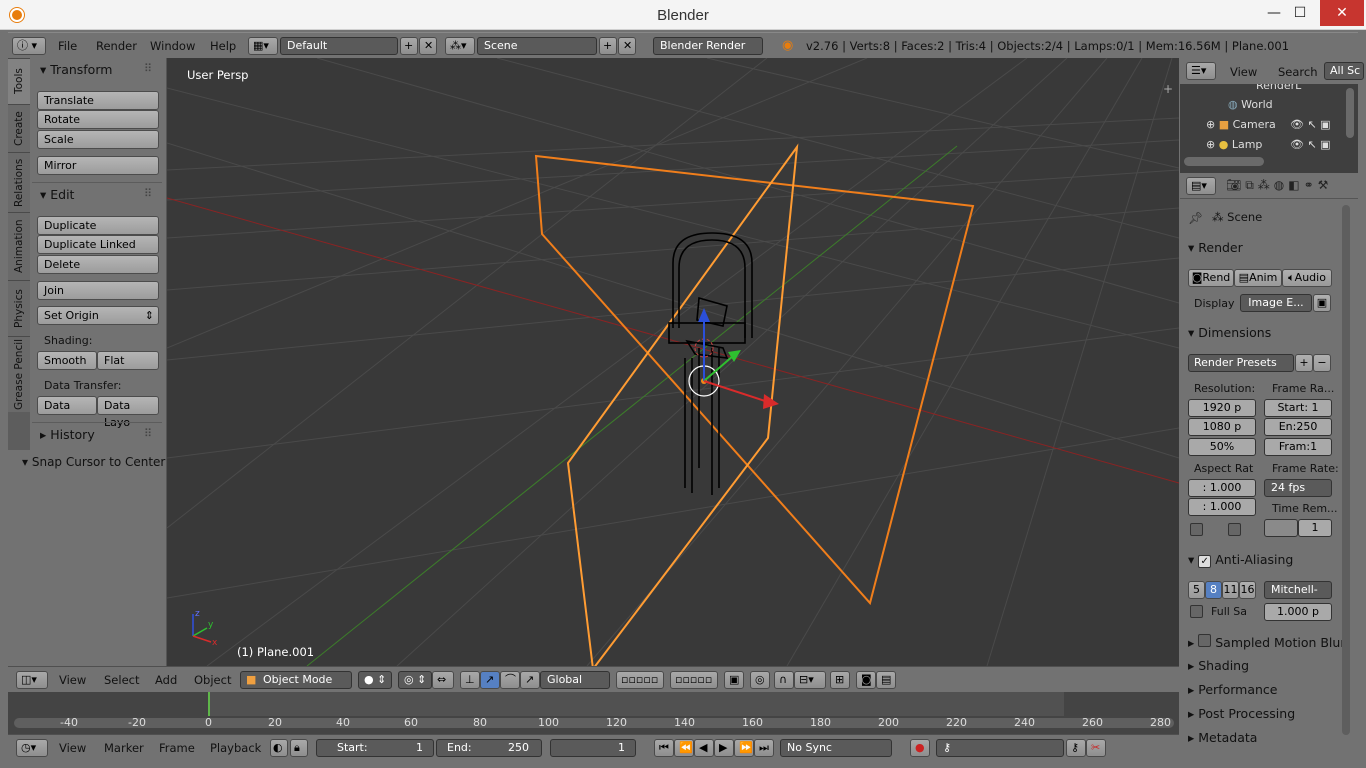  What do you see at coordinates (1241, 713) in the screenshot?
I see `post-processing-panel-header: ▸ Post Processing` at bounding box center [1241, 713].